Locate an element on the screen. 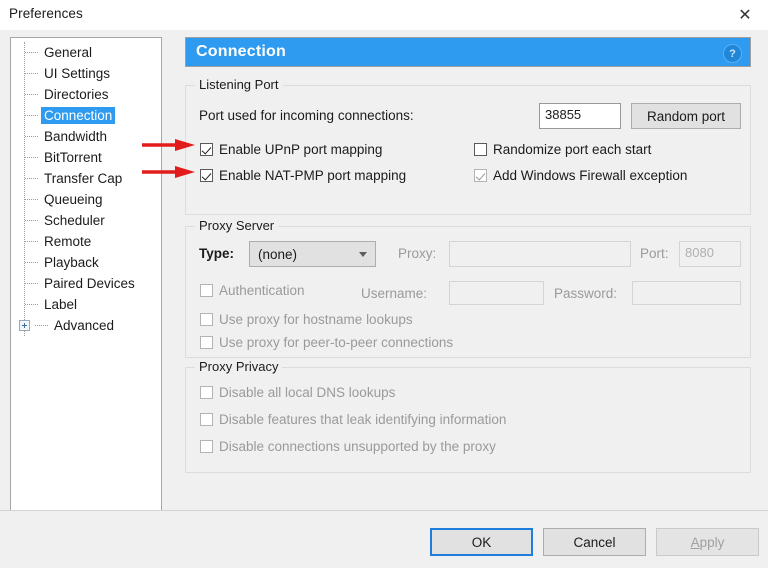  sidebar-item-label: Connection is located at coordinates (78, 115).